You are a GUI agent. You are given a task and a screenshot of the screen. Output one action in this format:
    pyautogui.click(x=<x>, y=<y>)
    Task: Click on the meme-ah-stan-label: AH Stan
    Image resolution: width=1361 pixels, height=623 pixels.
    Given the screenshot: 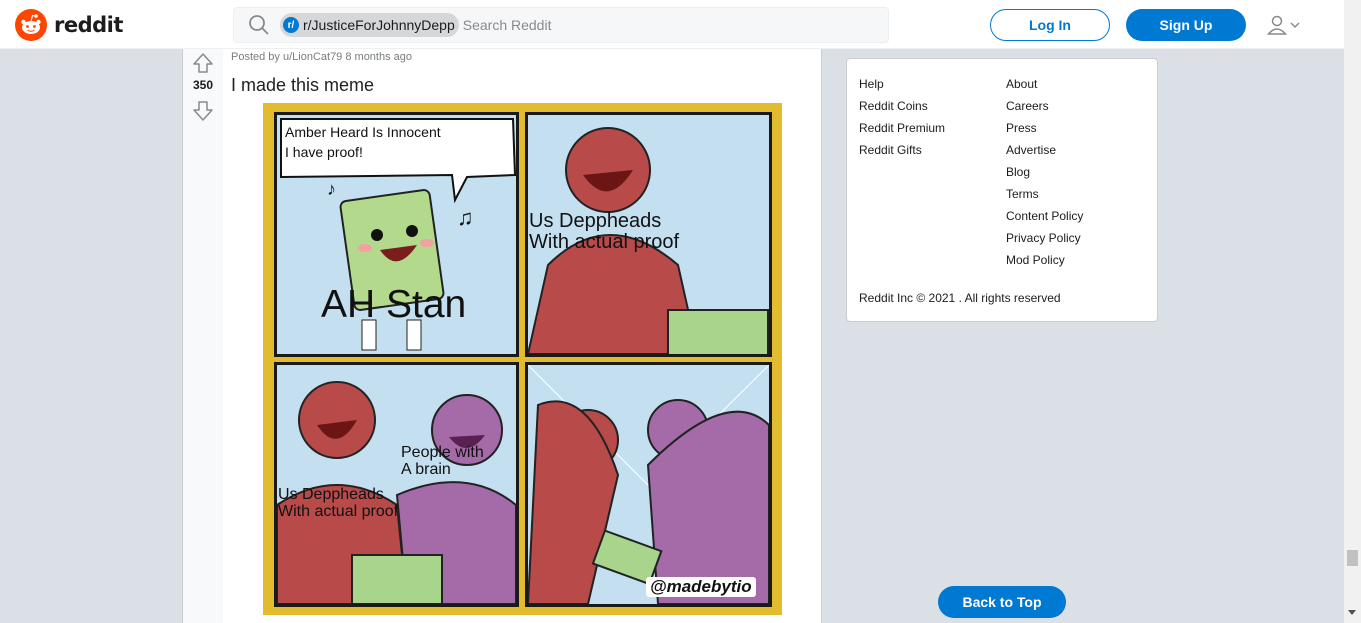 What is the action you would take?
    pyautogui.click(x=394, y=304)
    